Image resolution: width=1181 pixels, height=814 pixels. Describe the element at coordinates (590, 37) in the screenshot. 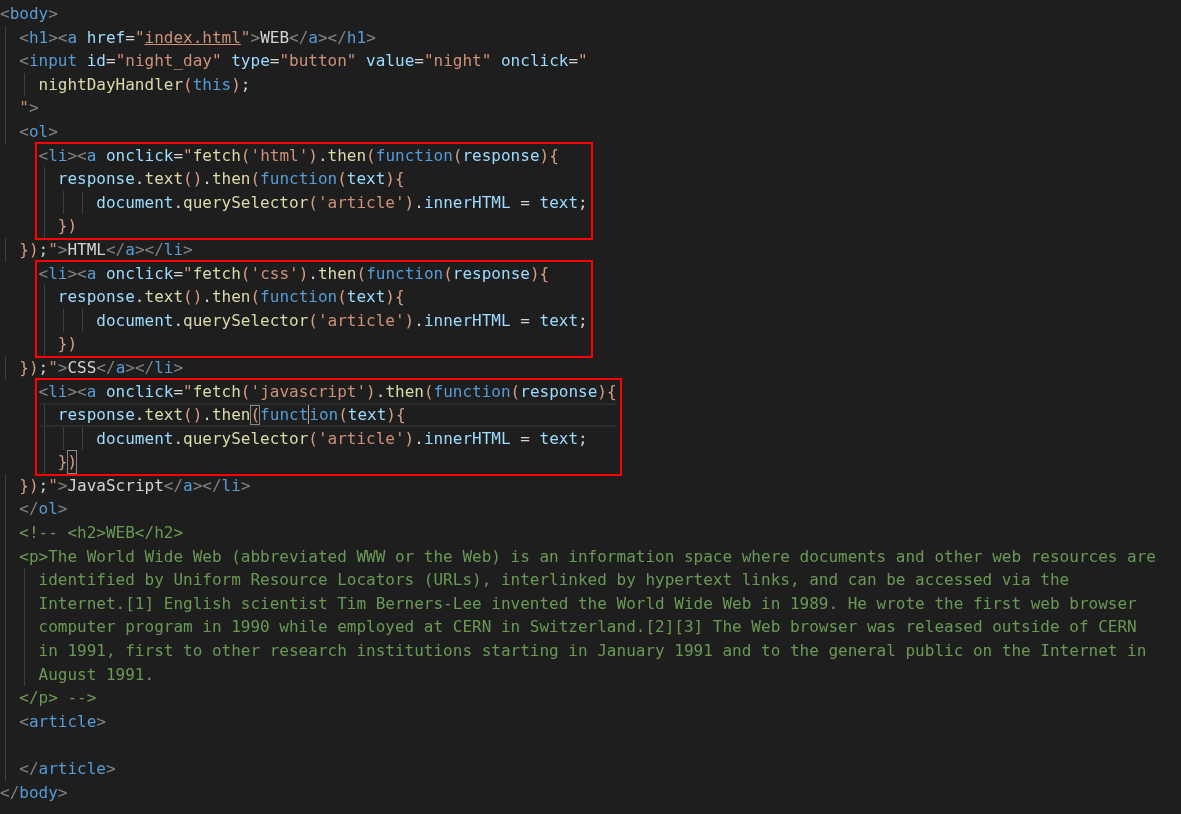

I see `code-line: <h1><a href="index.html">WEB</a></h1>` at that location.